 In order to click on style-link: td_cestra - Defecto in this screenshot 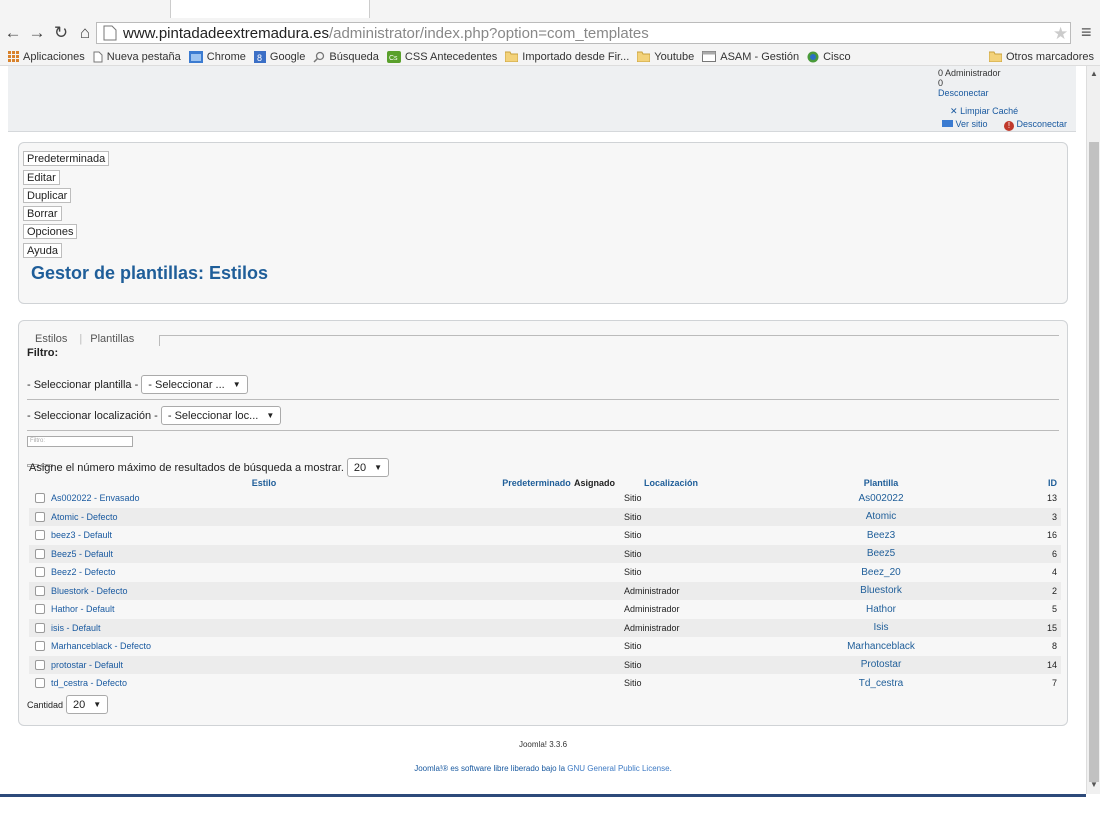, I will do `click(89, 683)`.